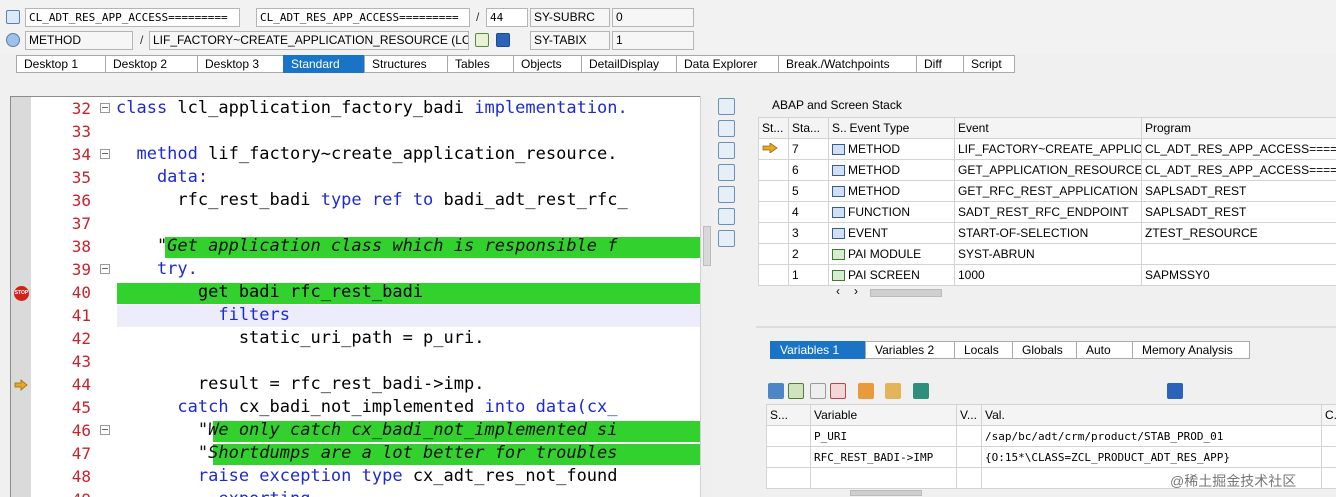 The image size is (1336, 497). I want to click on breakpoint-stop-icon: STOP, so click(21, 293).